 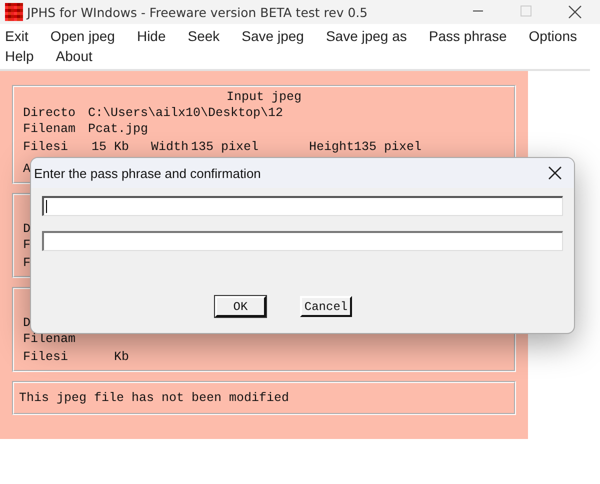 What do you see at coordinates (326, 306) in the screenshot?
I see `cancel-button: Cancel` at bounding box center [326, 306].